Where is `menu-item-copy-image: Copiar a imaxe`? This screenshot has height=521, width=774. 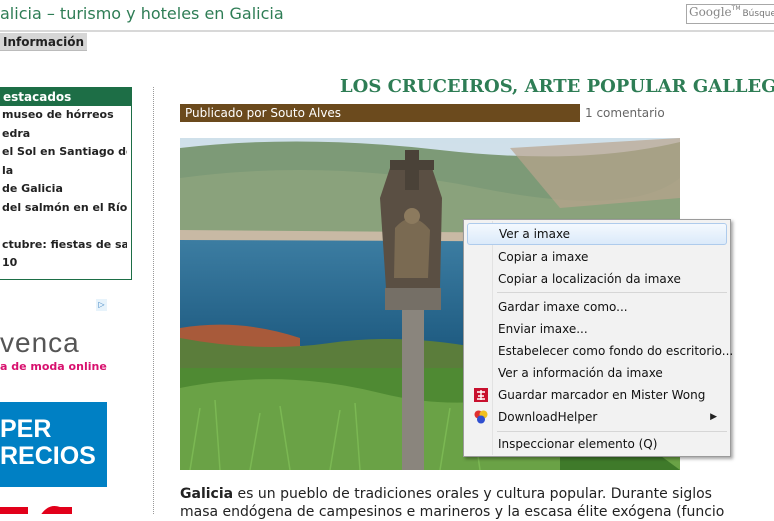 menu-item-copy-image: Copiar a imaxe is located at coordinates (597, 257).